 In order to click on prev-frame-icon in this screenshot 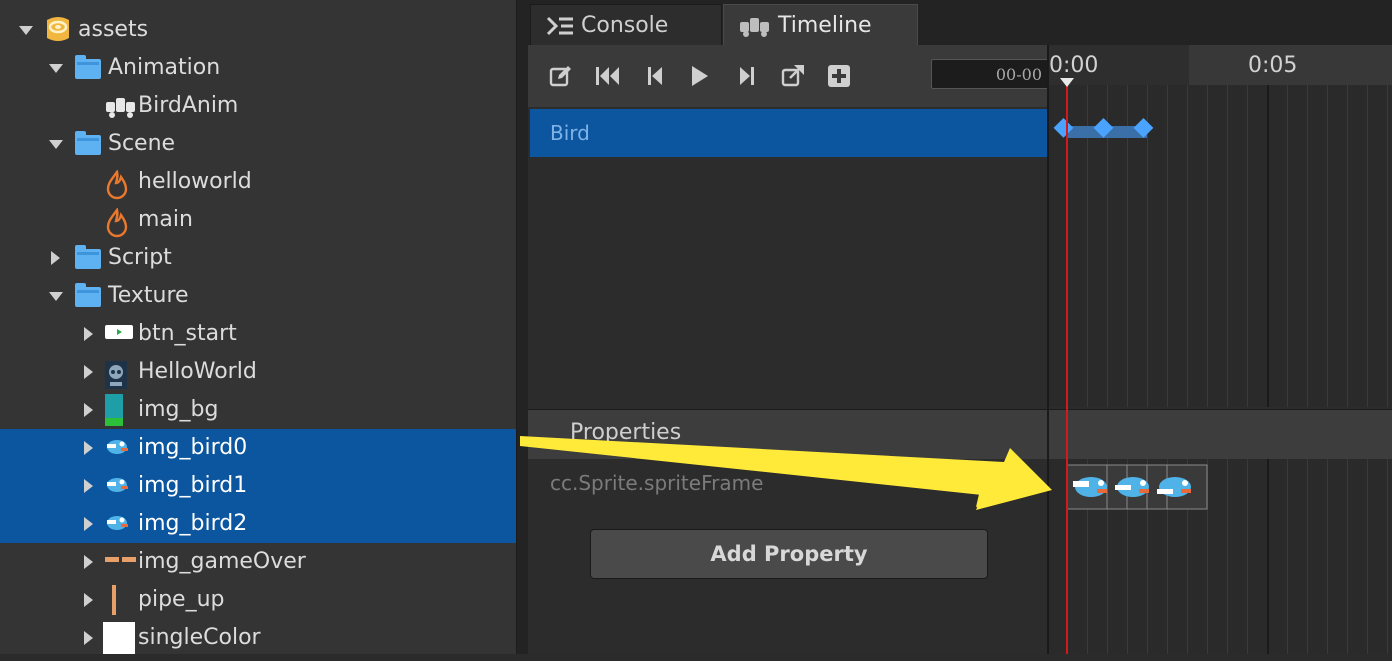, I will do `click(655, 76)`.